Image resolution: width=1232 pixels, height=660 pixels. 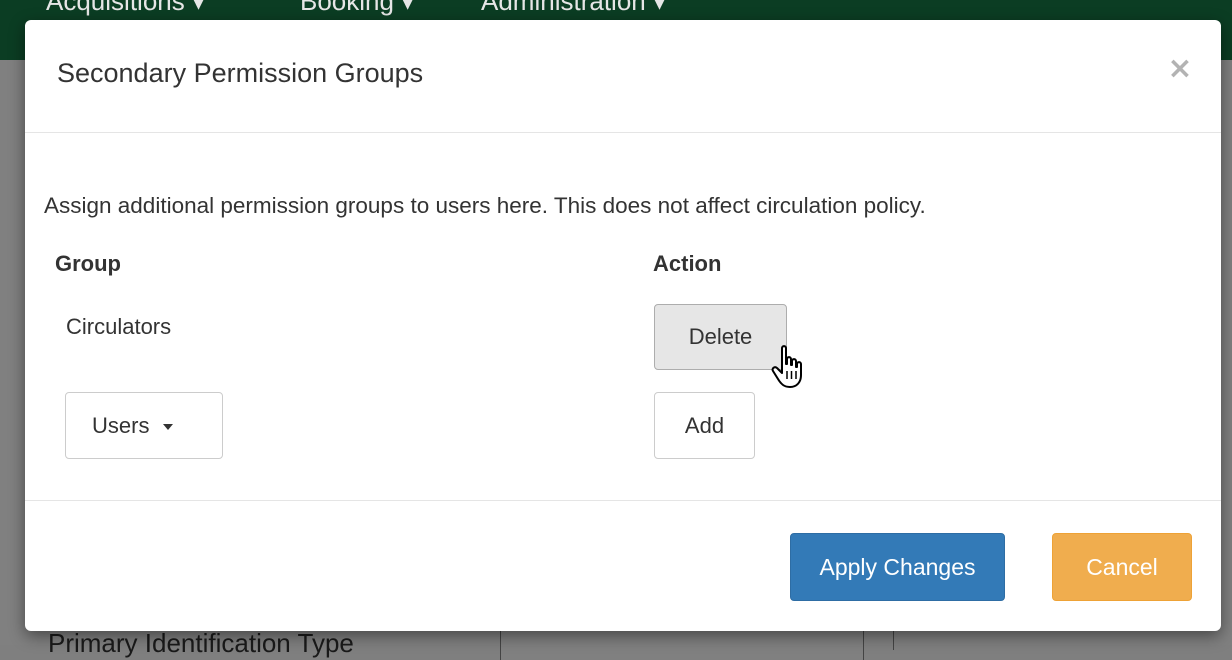 I want to click on apply-changes-button: Apply Changes, so click(x=897, y=567).